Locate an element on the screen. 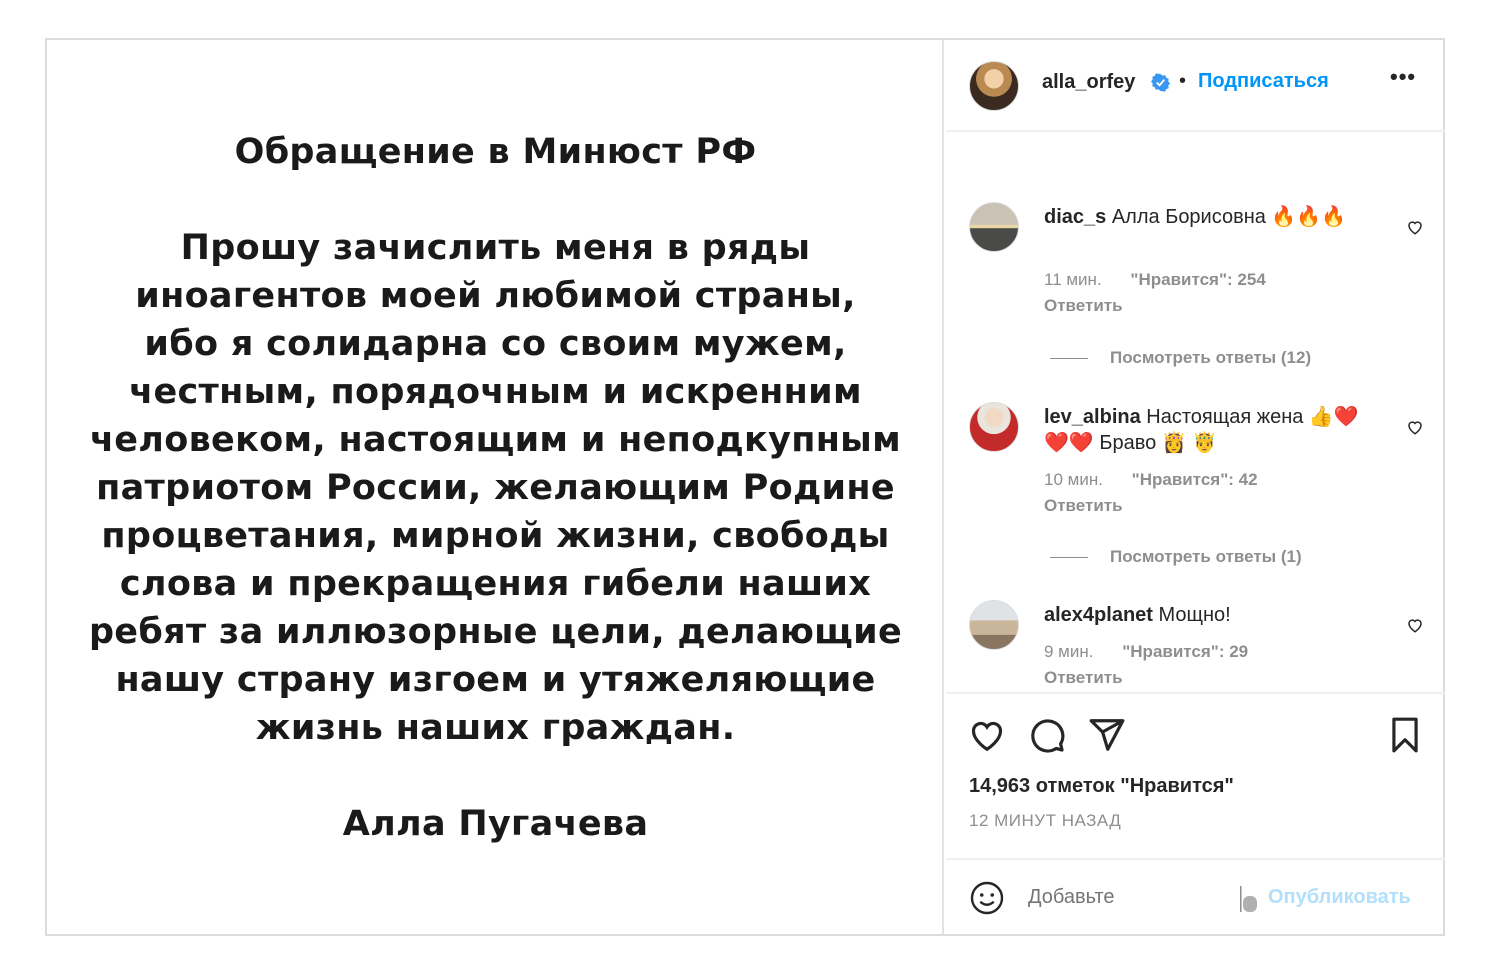 This screenshot has height=966, width=1506. comment-likes: "Нравится": 29 is located at coordinates (1185, 651).